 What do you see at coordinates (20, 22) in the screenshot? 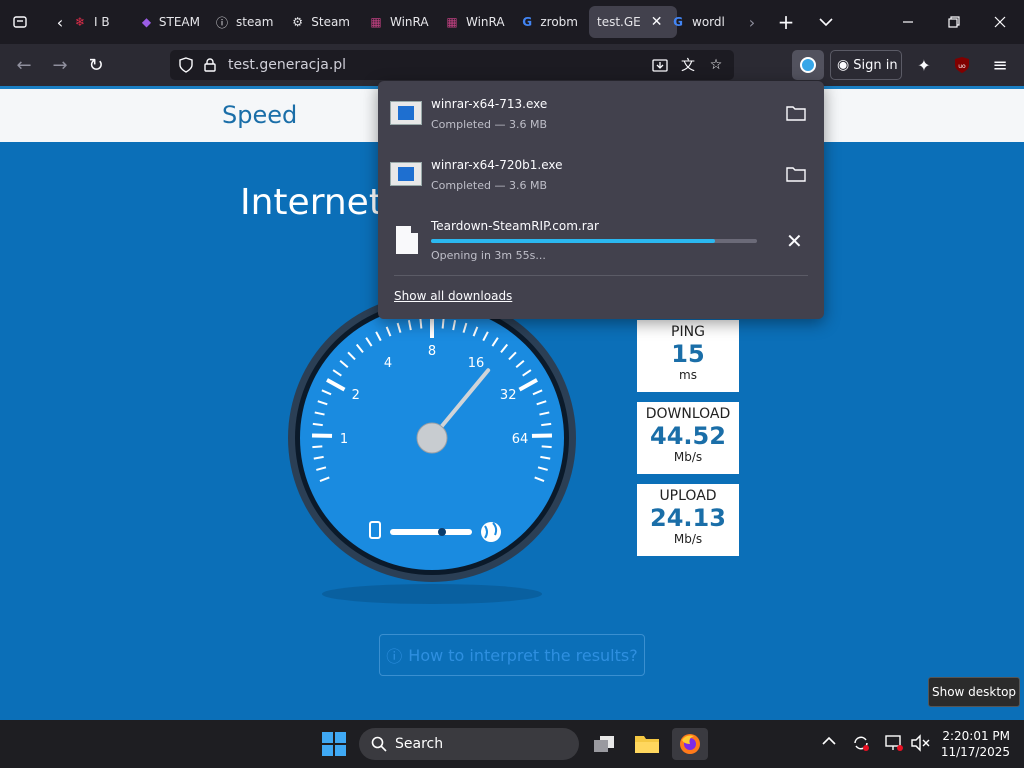
I see `tab-overview-icon` at bounding box center [20, 22].